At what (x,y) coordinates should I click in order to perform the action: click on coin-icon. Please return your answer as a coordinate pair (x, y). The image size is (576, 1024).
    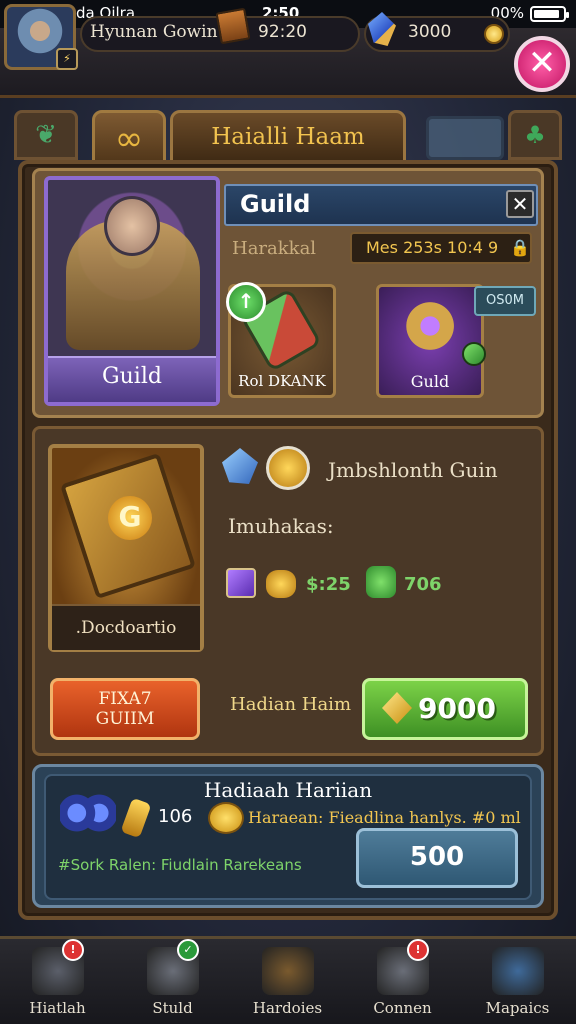
    Looking at the image, I should click on (494, 34).